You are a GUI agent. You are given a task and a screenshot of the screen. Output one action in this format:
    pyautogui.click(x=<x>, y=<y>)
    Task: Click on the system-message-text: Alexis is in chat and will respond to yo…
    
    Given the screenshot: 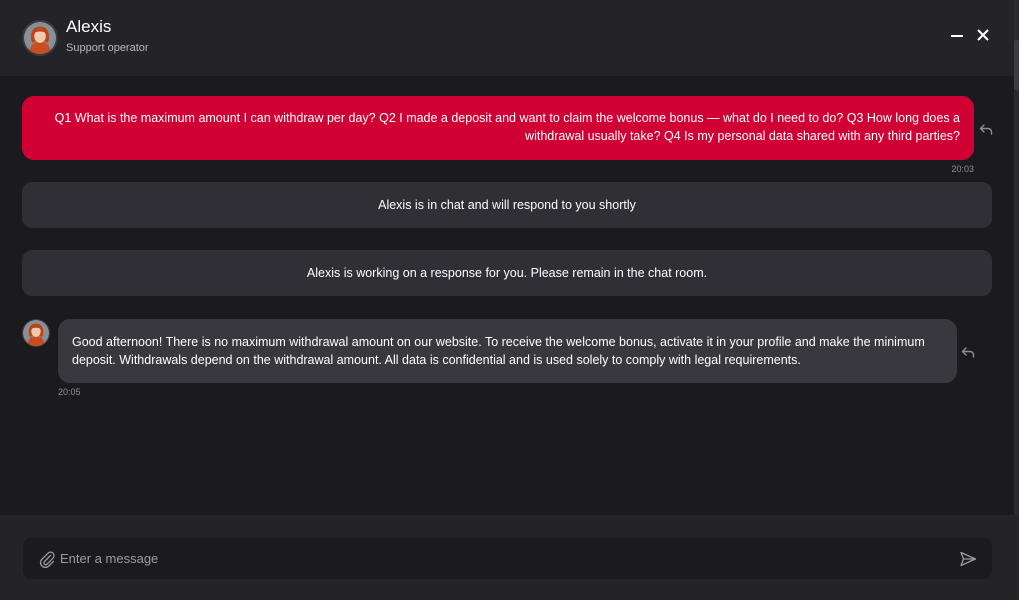 What is the action you would take?
    pyautogui.click(x=507, y=205)
    